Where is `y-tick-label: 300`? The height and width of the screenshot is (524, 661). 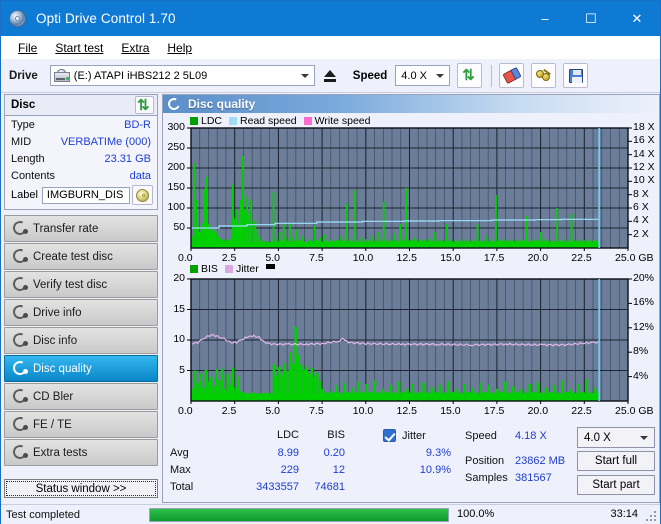
y-tick-label: 300 is located at coordinates (176, 127).